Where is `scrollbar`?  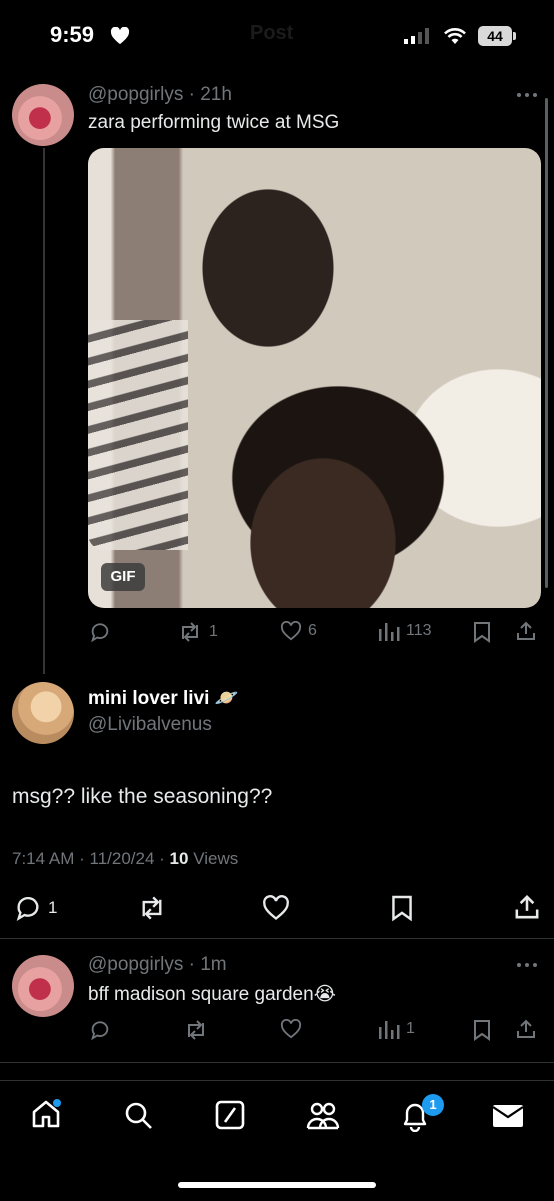
scrollbar is located at coordinates (546, 343).